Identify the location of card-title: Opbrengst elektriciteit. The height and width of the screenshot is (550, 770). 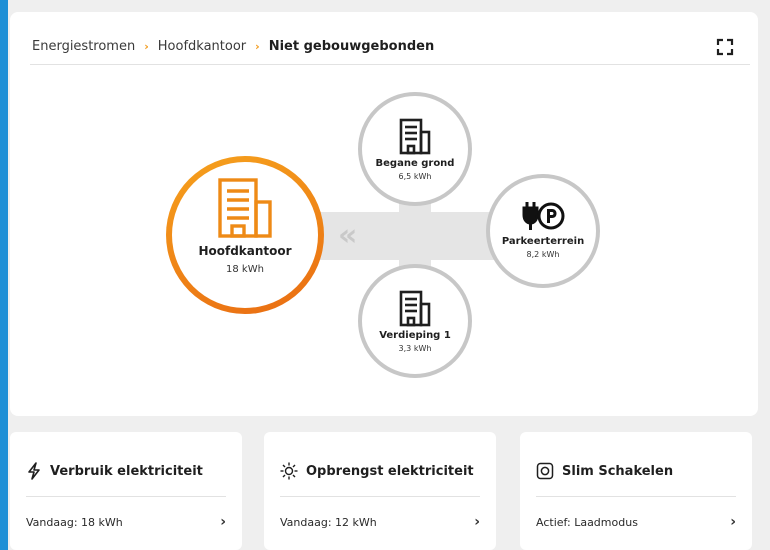
(390, 471).